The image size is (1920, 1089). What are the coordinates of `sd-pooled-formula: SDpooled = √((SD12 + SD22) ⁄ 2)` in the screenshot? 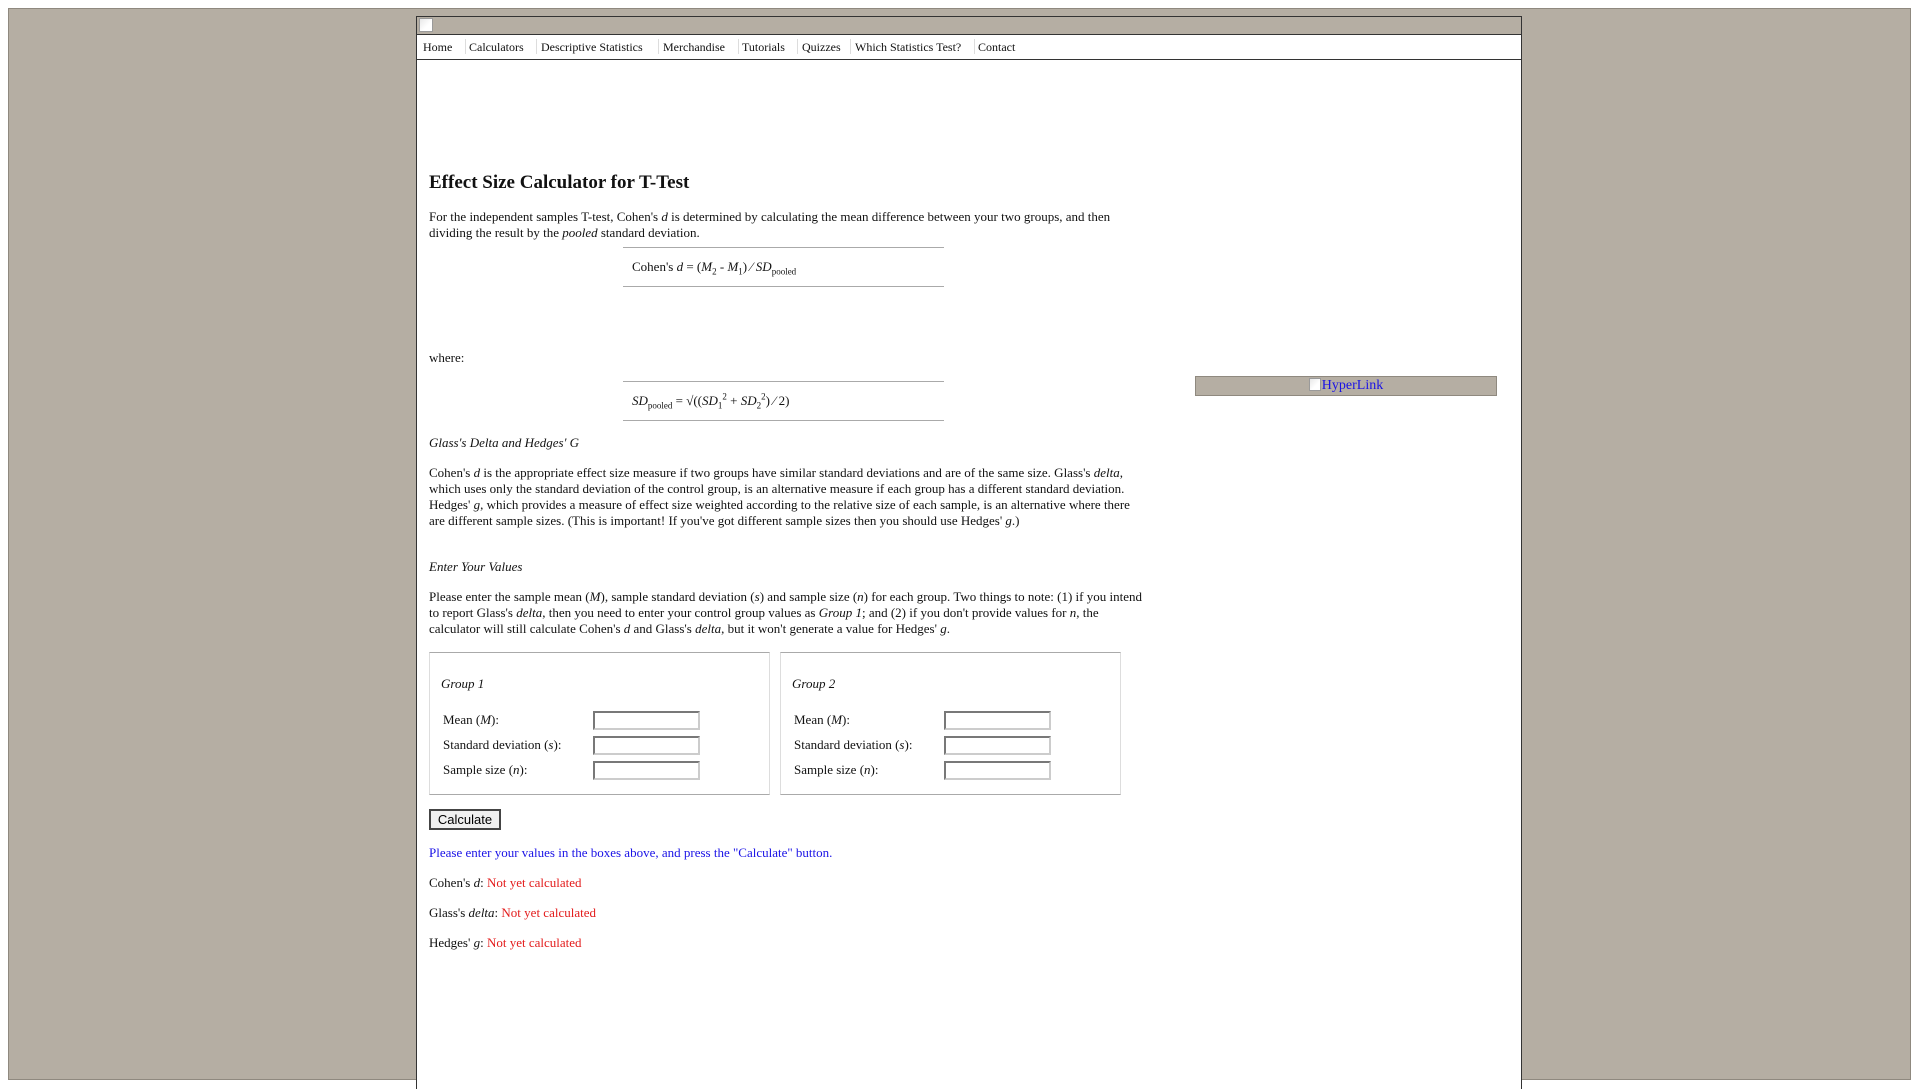 It's located at (783, 401).